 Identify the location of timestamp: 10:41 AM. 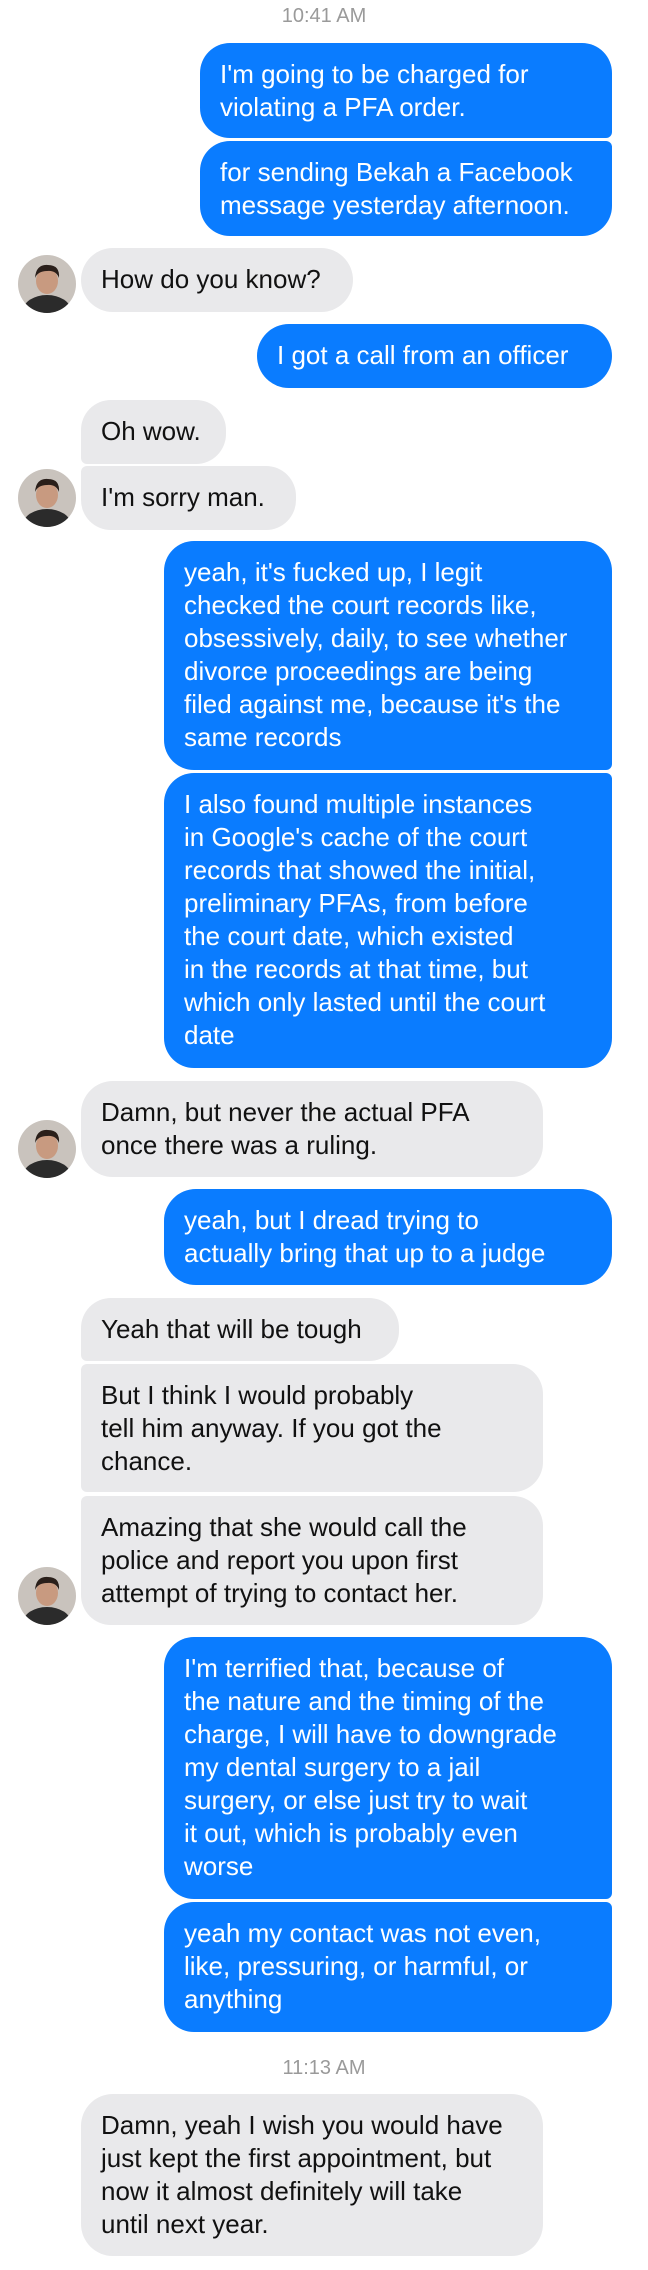
(324, 16).